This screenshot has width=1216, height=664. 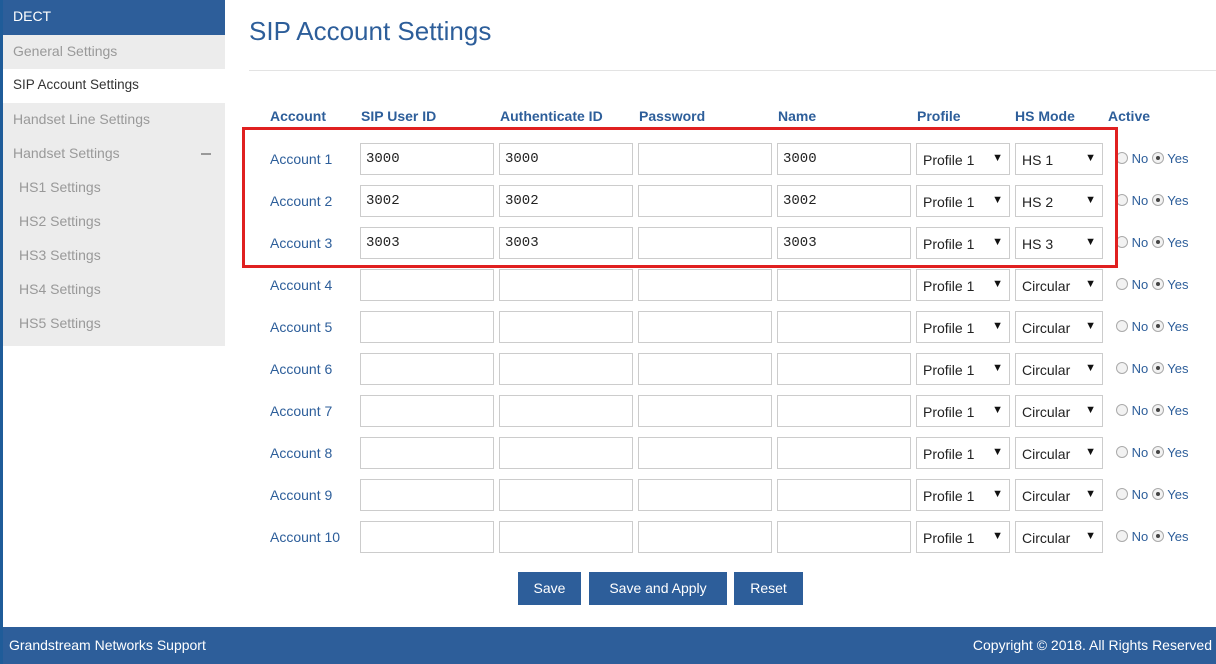 I want to click on column-header-sip-user-id: SIP User ID, so click(x=399, y=116).